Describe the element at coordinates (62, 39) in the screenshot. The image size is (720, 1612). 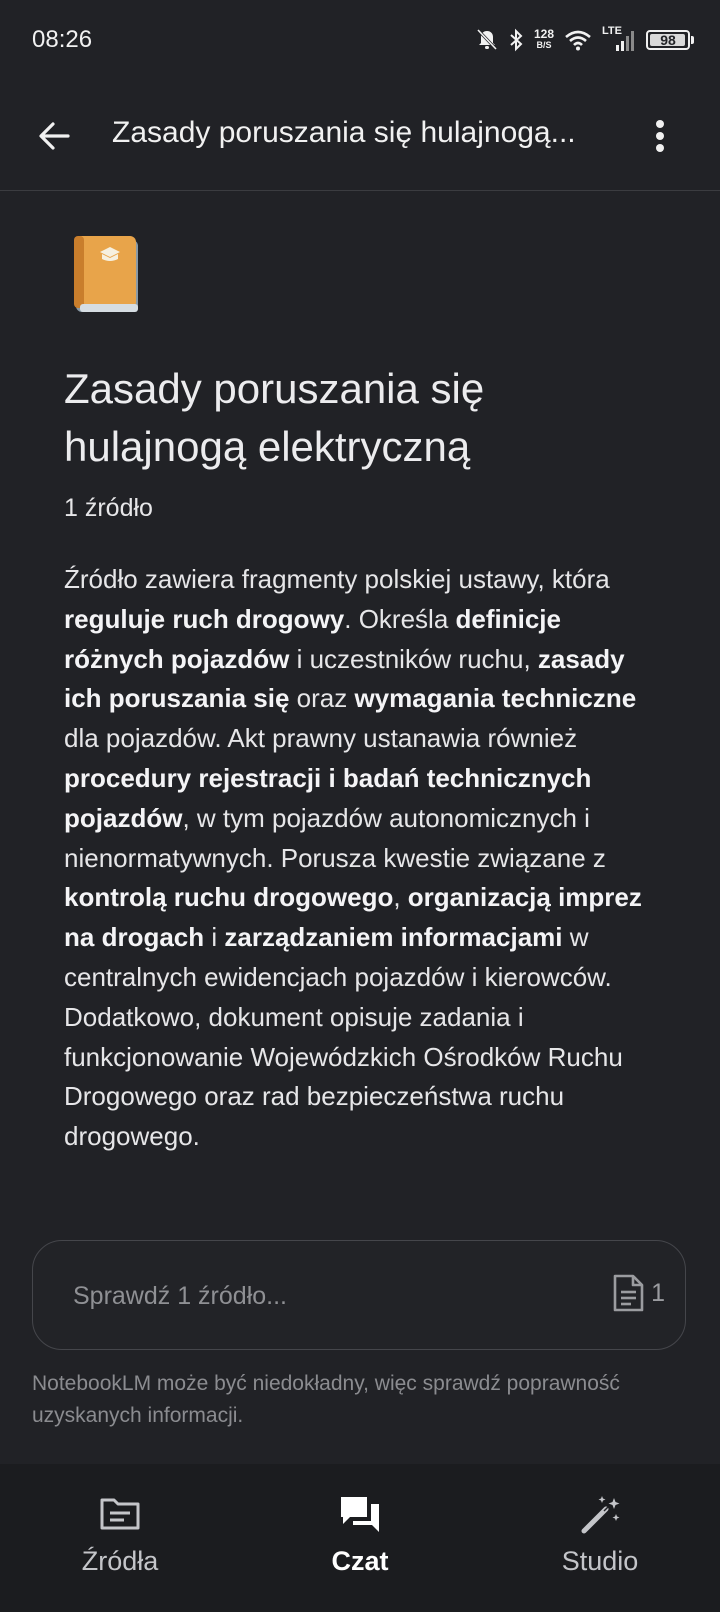
I see `status-time: 08:26` at that location.